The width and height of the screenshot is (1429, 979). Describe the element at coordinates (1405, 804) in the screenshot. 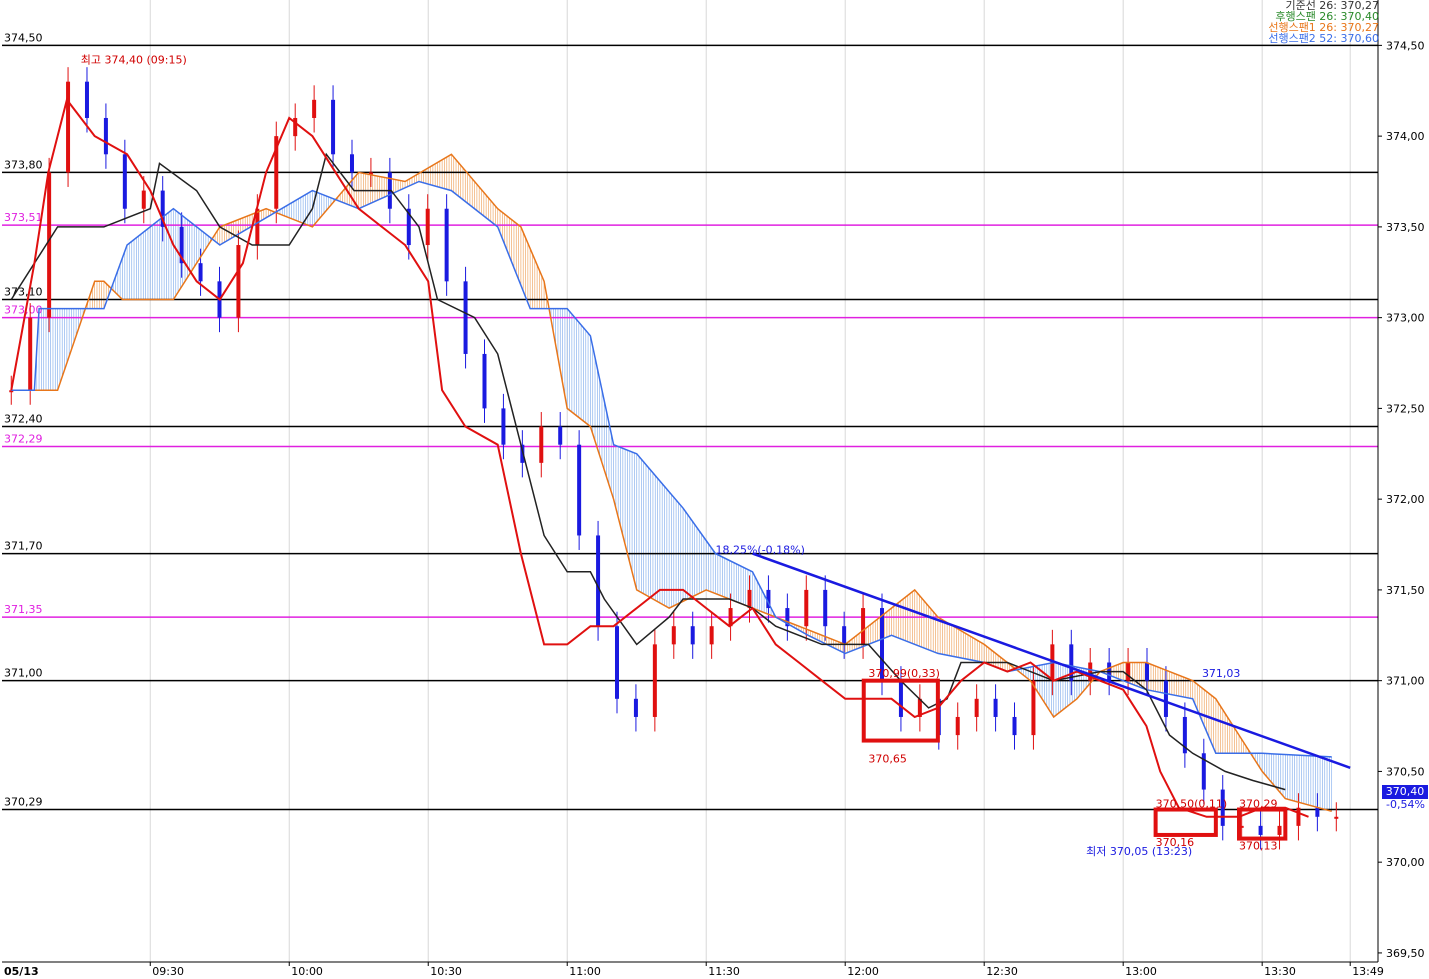

I see `current-change-label: -0,54%` at that location.